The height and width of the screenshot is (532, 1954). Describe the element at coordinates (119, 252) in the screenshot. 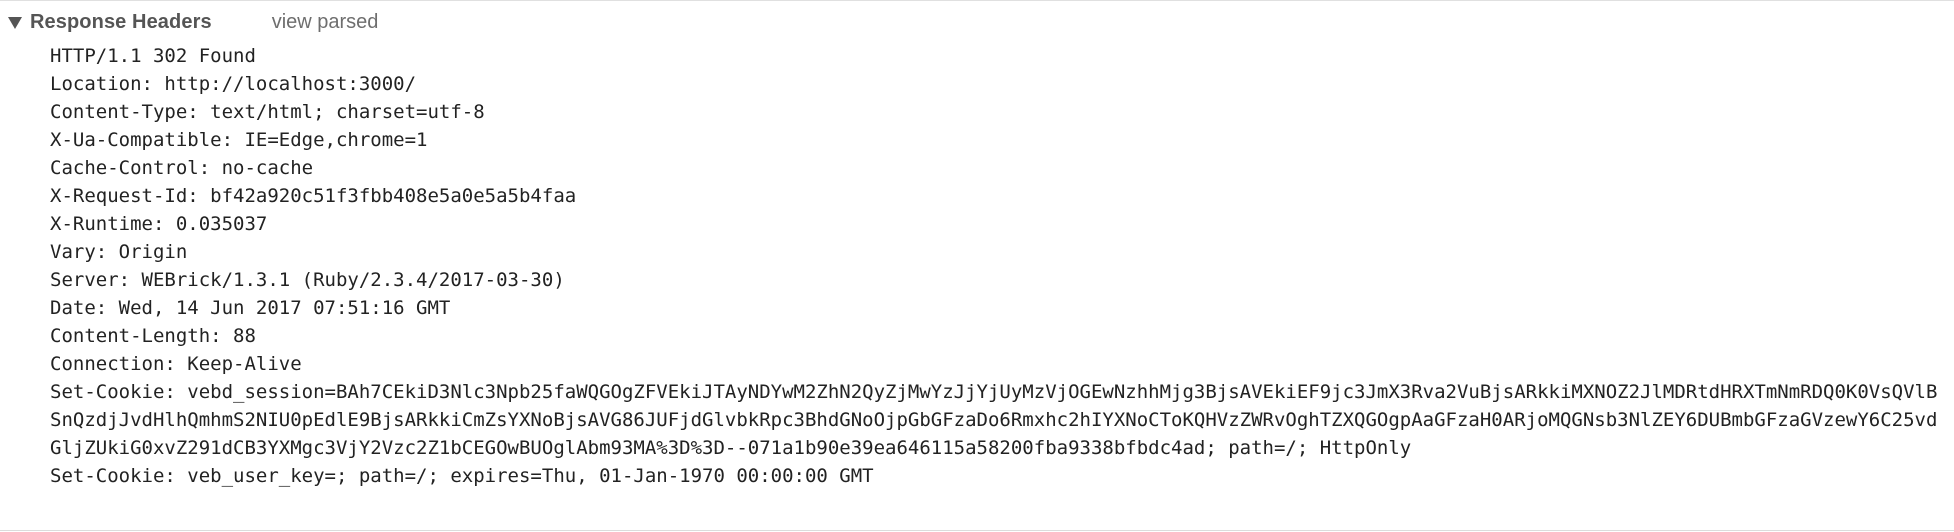

I see `header-line: Vary: Origin` at that location.